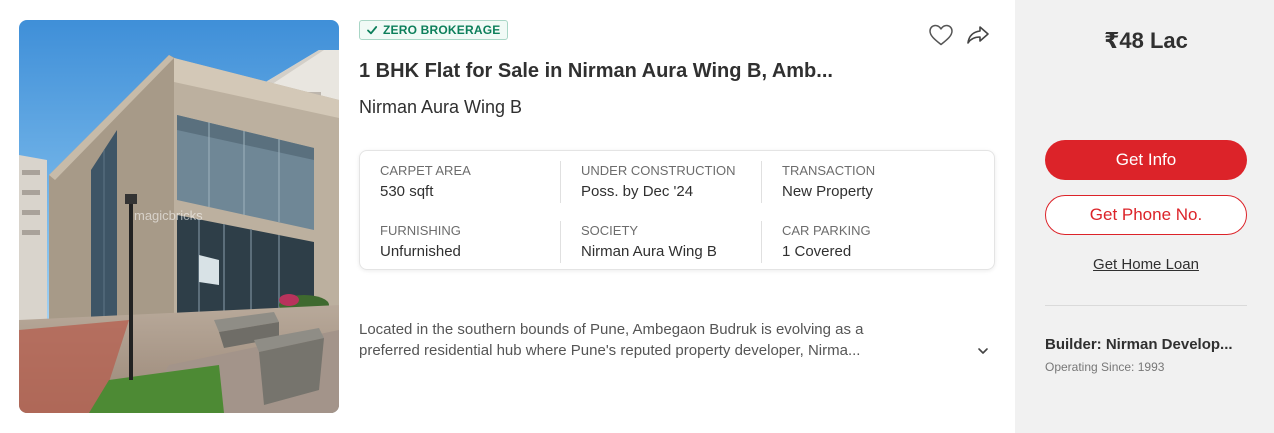 This screenshot has width=1274, height=433. Describe the element at coordinates (829, 170) in the screenshot. I see `spec-label: TRANSACTION` at that location.